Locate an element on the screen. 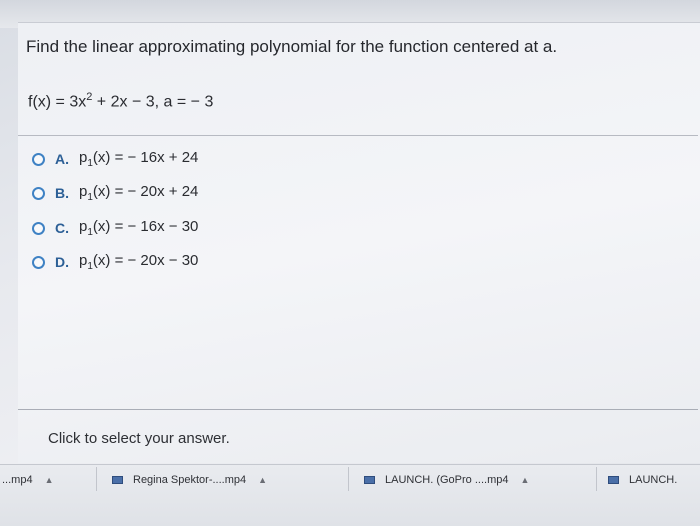  download-item: LAUNCH. is located at coordinates (642, 480).